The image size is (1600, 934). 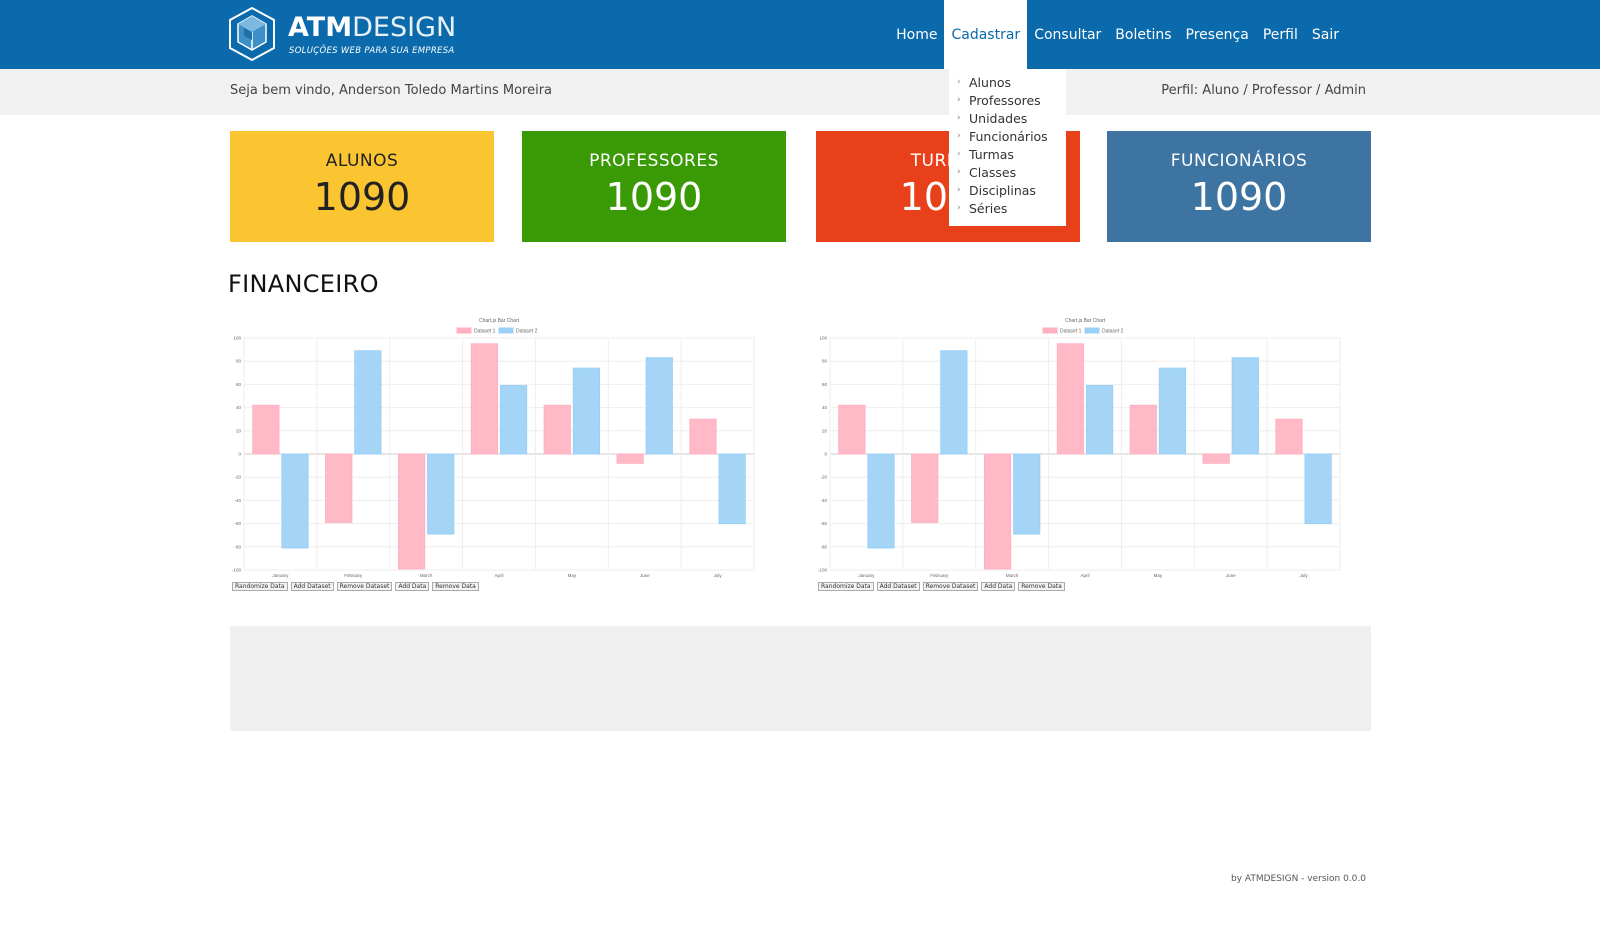 I want to click on dropdown-item-alunos: › Alunos, so click(x=1007, y=82).